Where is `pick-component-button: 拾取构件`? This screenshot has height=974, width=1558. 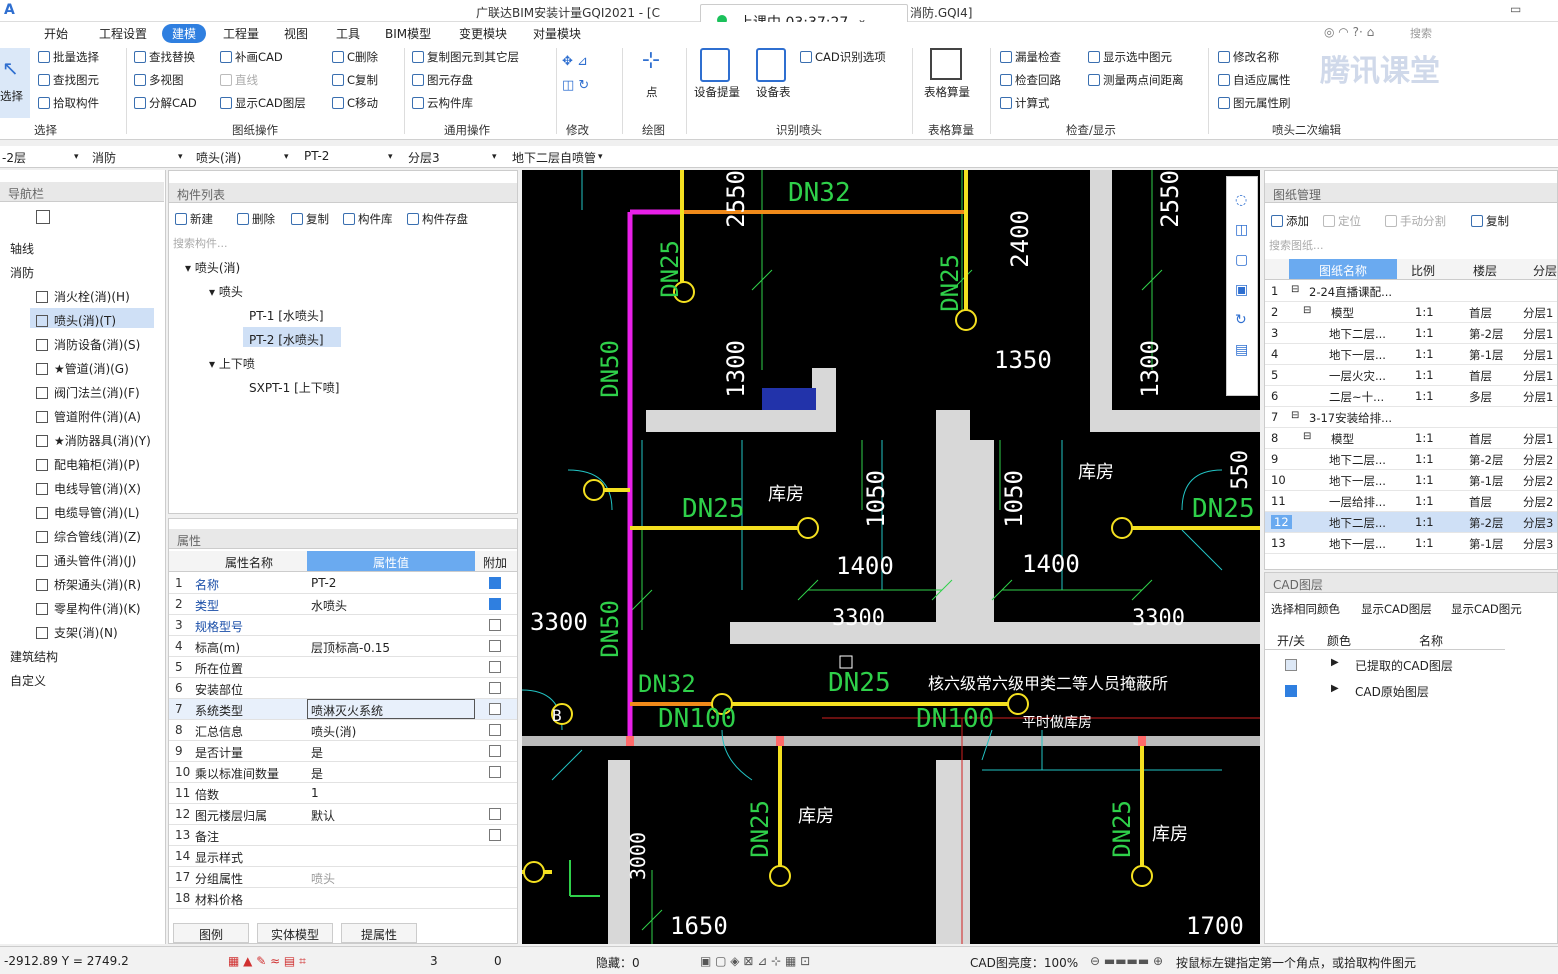 pick-component-button: 拾取构件 is located at coordinates (68, 103).